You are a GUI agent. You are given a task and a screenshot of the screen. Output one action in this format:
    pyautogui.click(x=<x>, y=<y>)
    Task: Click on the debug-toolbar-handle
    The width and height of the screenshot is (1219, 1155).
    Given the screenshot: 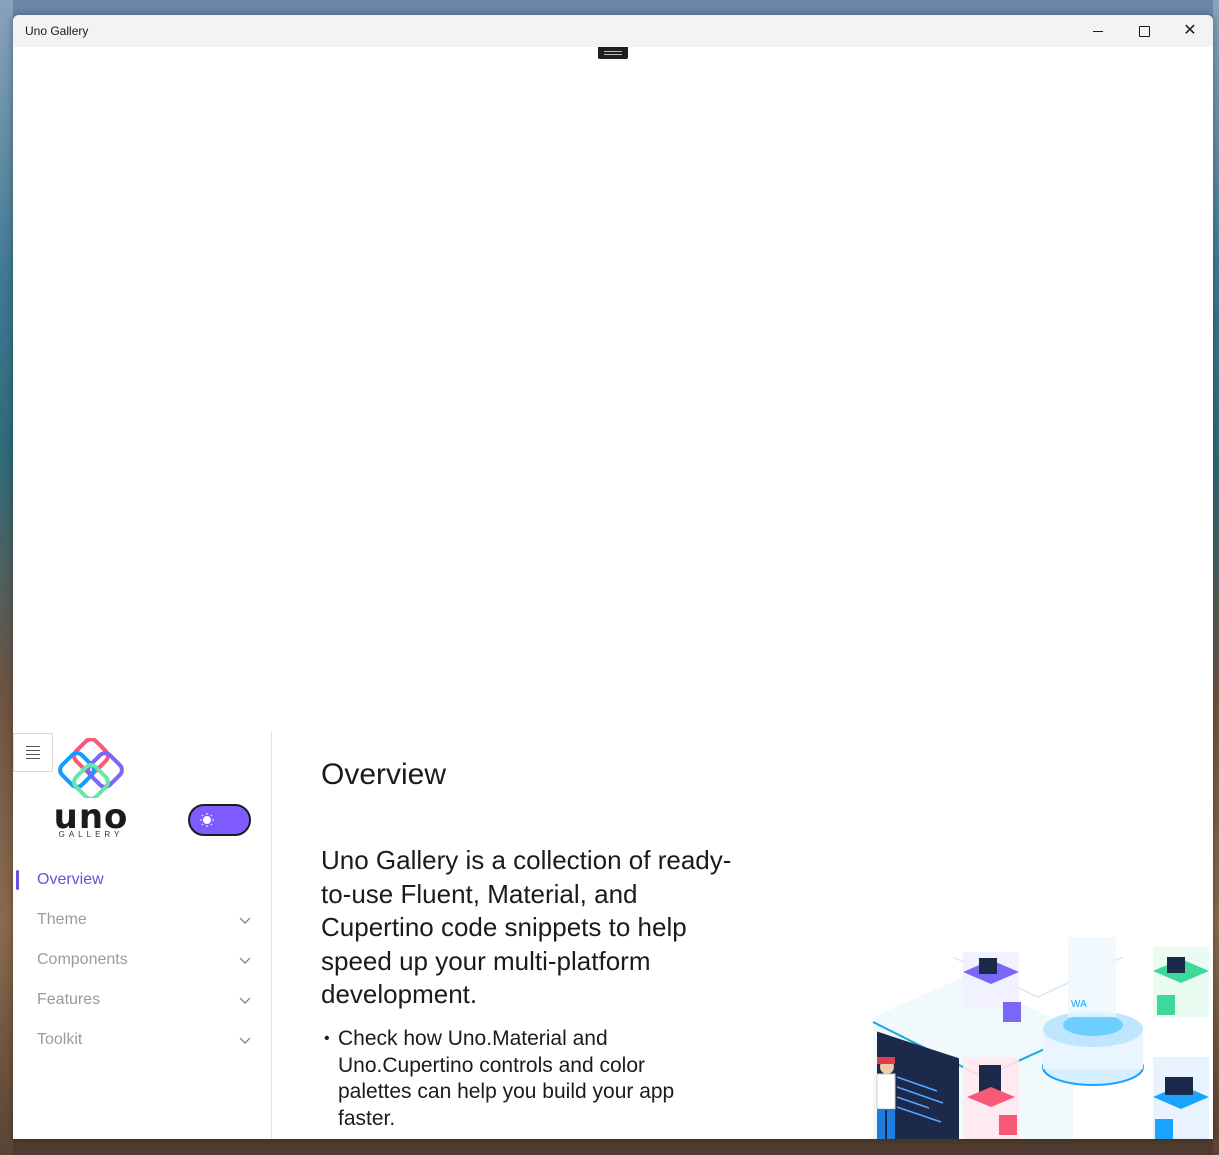 What is the action you would take?
    pyautogui.click(x=613, y=53)
    